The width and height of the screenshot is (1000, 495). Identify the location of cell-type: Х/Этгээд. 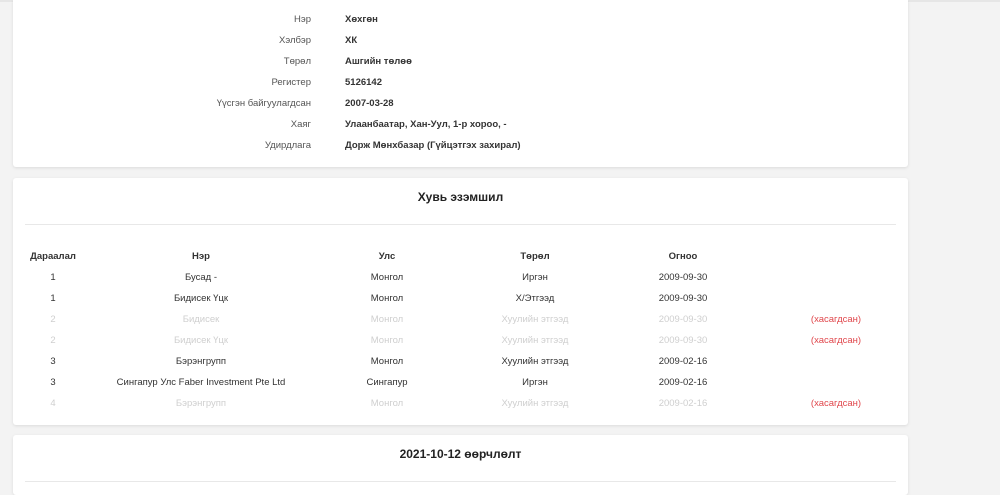
(535, 298).